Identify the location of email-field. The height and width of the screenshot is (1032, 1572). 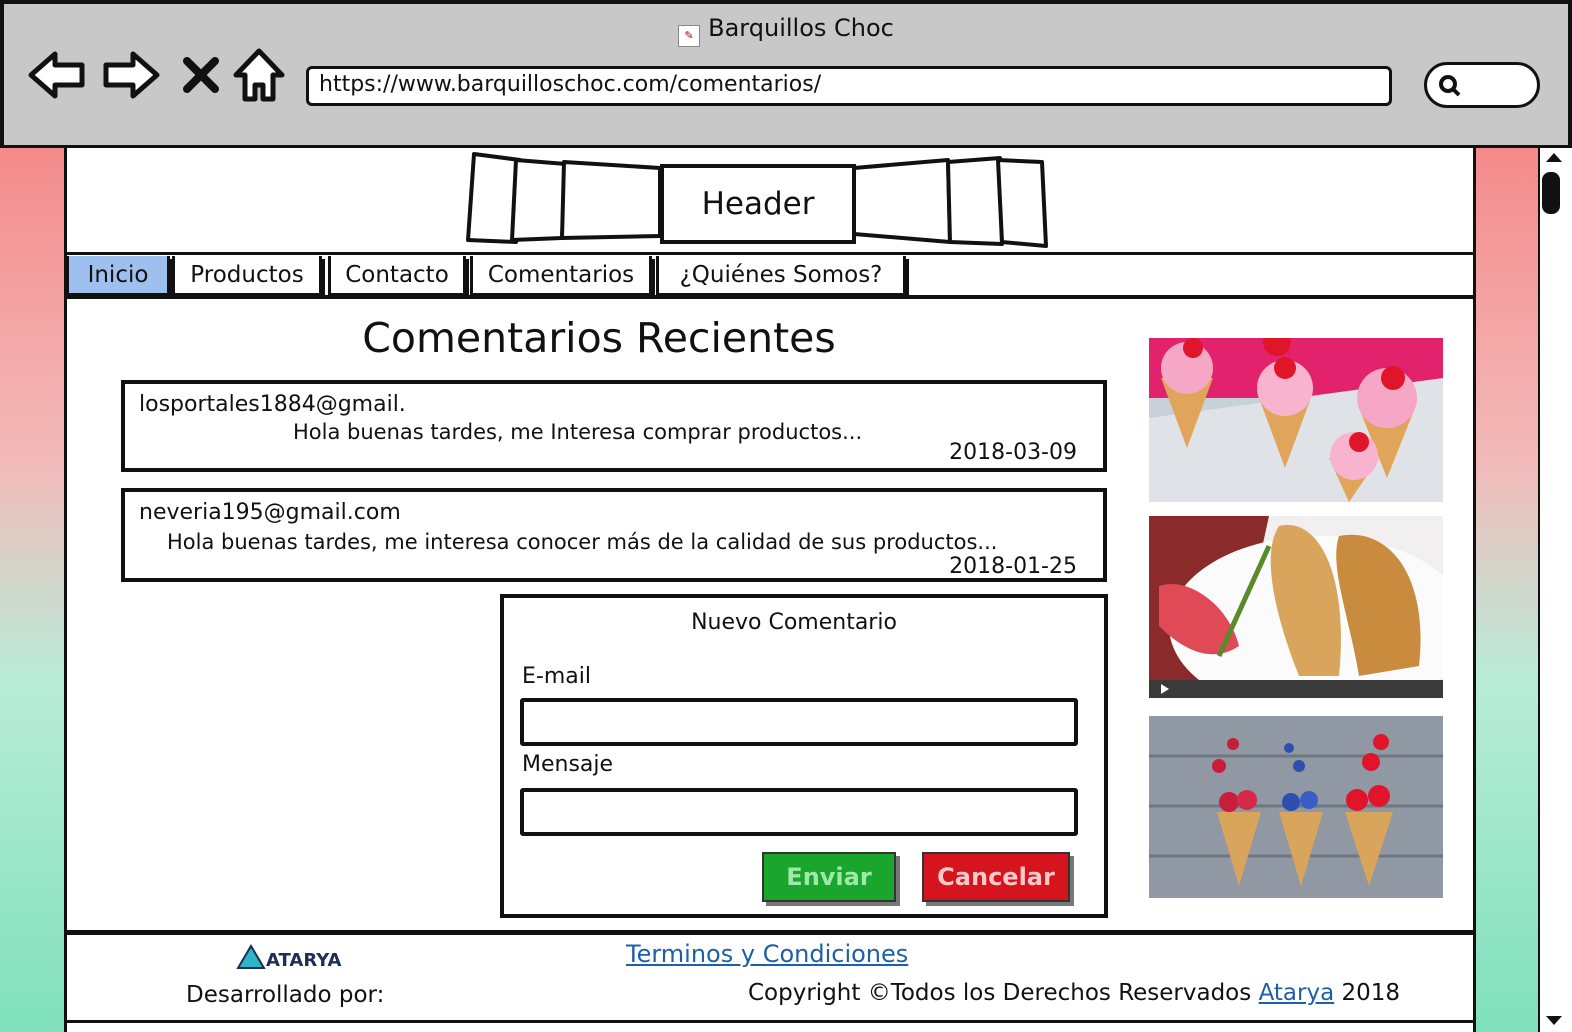
(799, 722).